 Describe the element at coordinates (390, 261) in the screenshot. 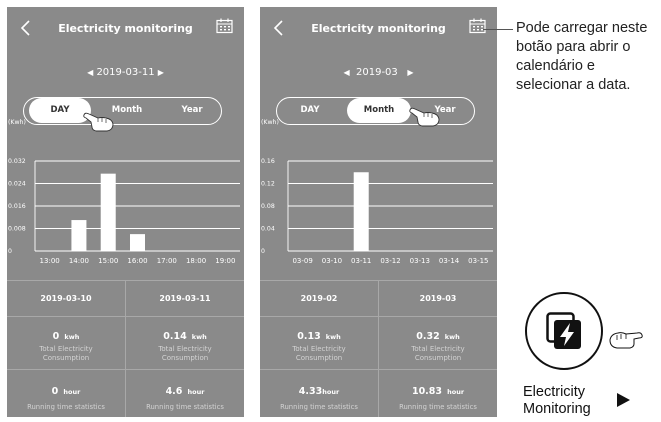

I see `x-tick-label: 03-12` at that location.